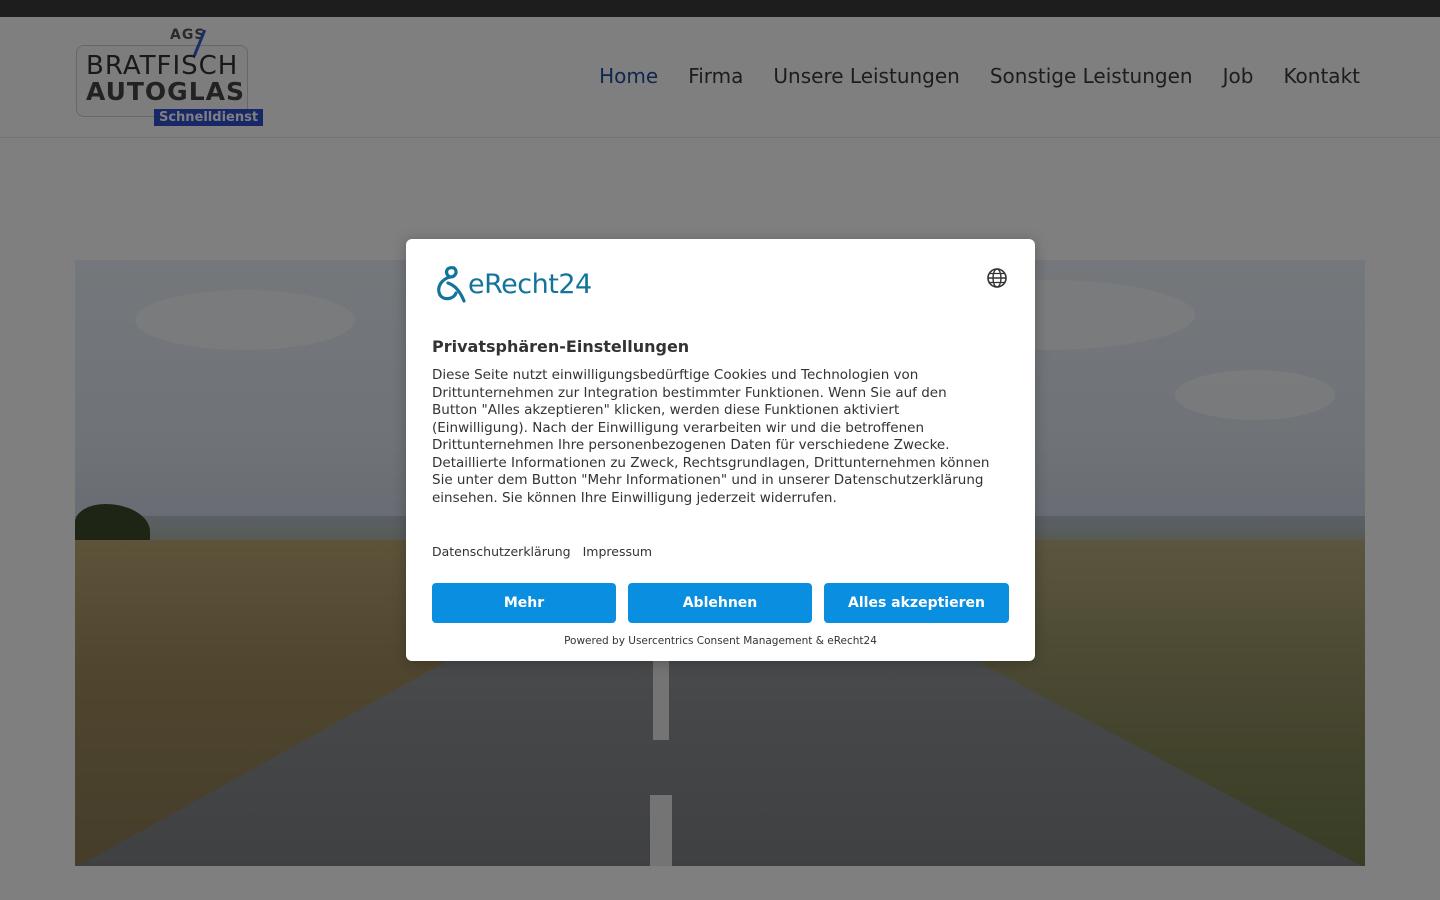  I want to click on erecht24-mark-icon, so click(451, 284).